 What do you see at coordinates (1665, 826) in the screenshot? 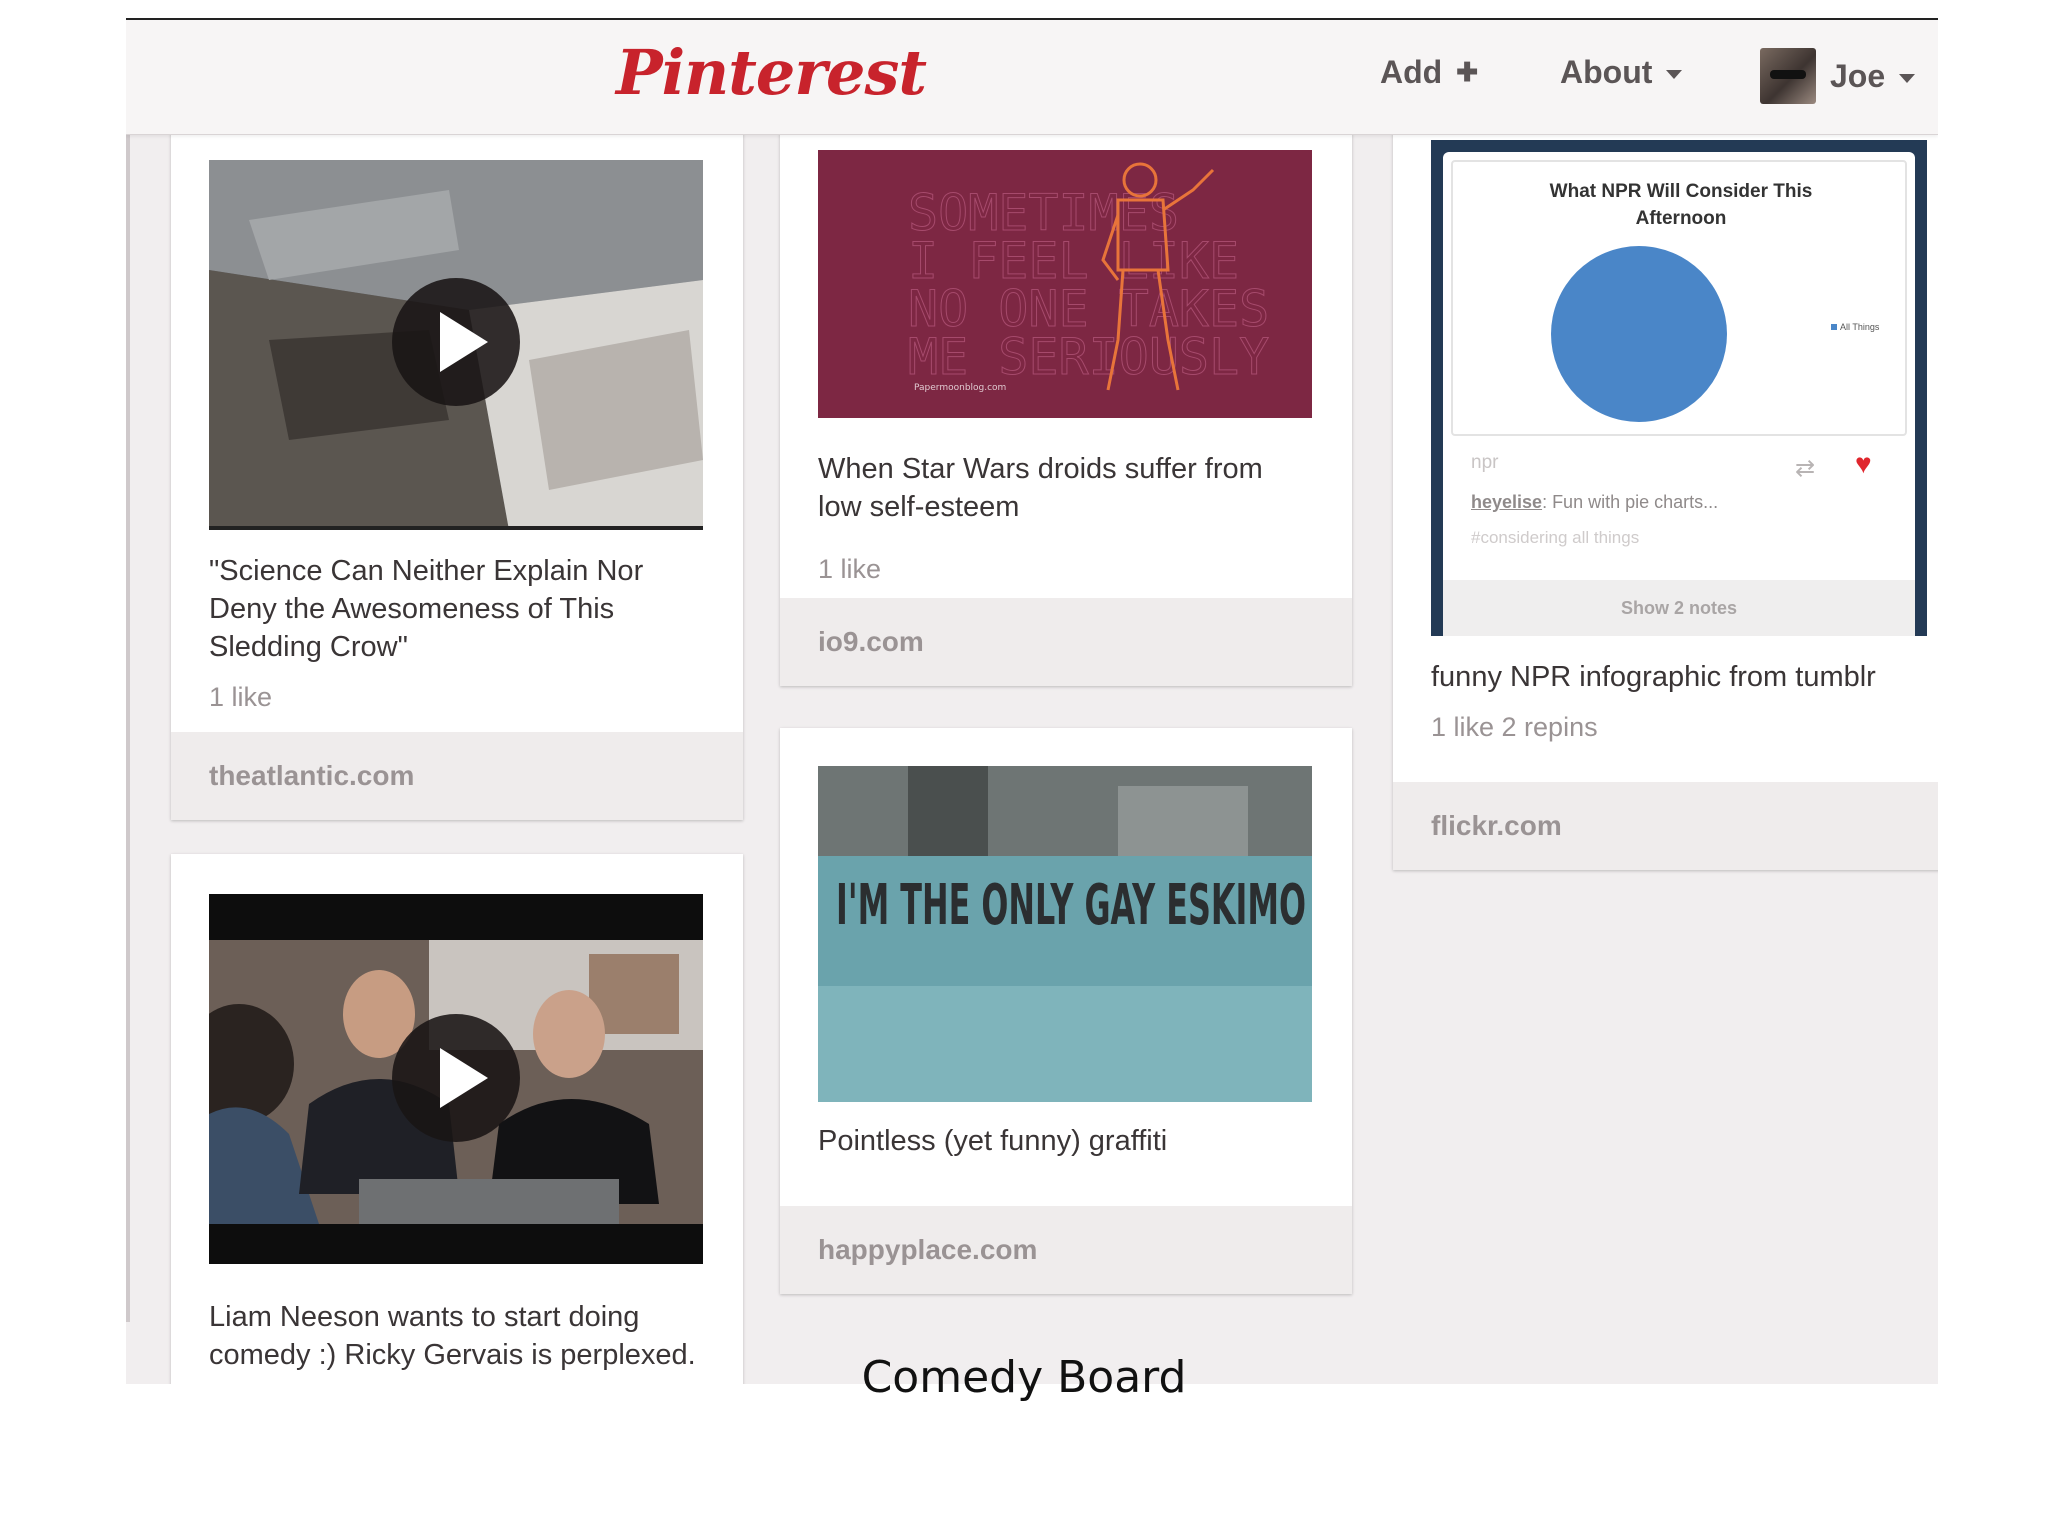
I see `pin-source: flickr.com` at bounding box center [1665, 826].